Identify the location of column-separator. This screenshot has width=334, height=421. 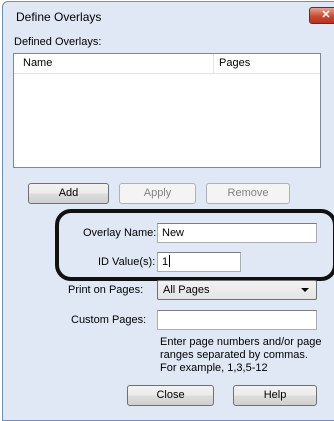
(213, 63).